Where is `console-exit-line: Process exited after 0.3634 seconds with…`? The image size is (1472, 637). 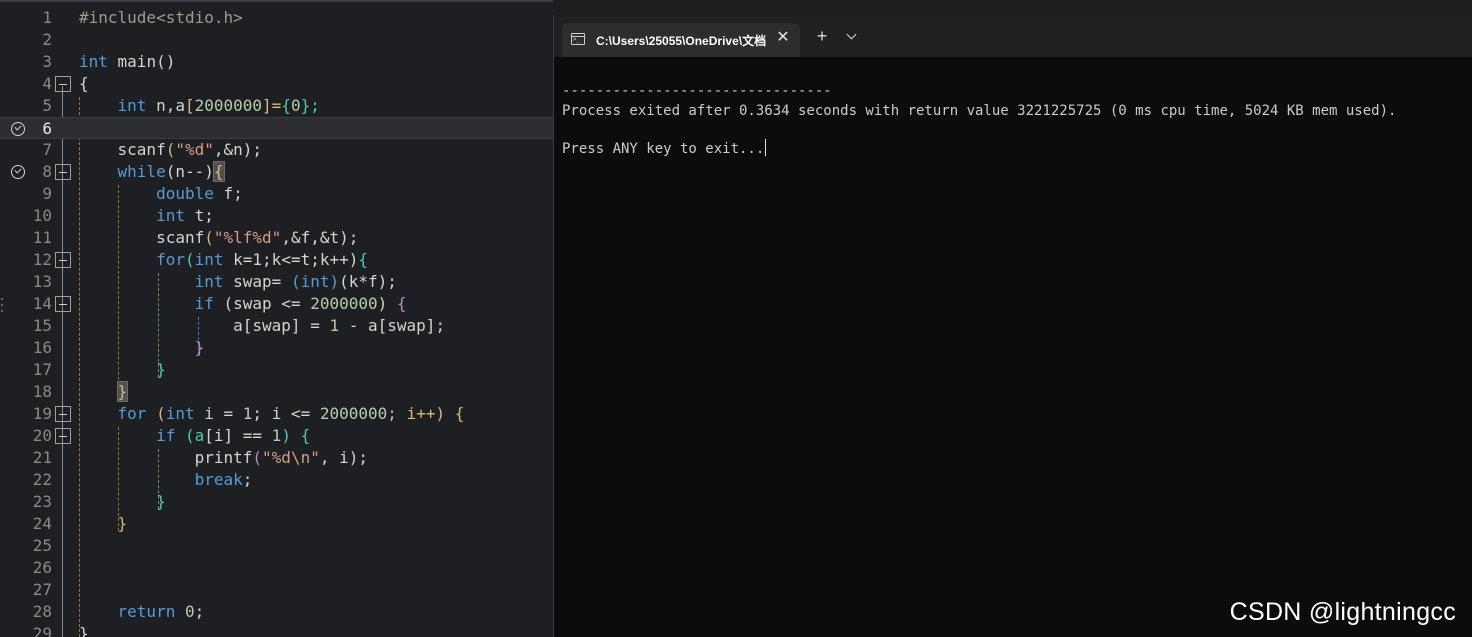 console-exit-line: Process exited after 0.3634 seconds with… is located at coordinates (979, 111).